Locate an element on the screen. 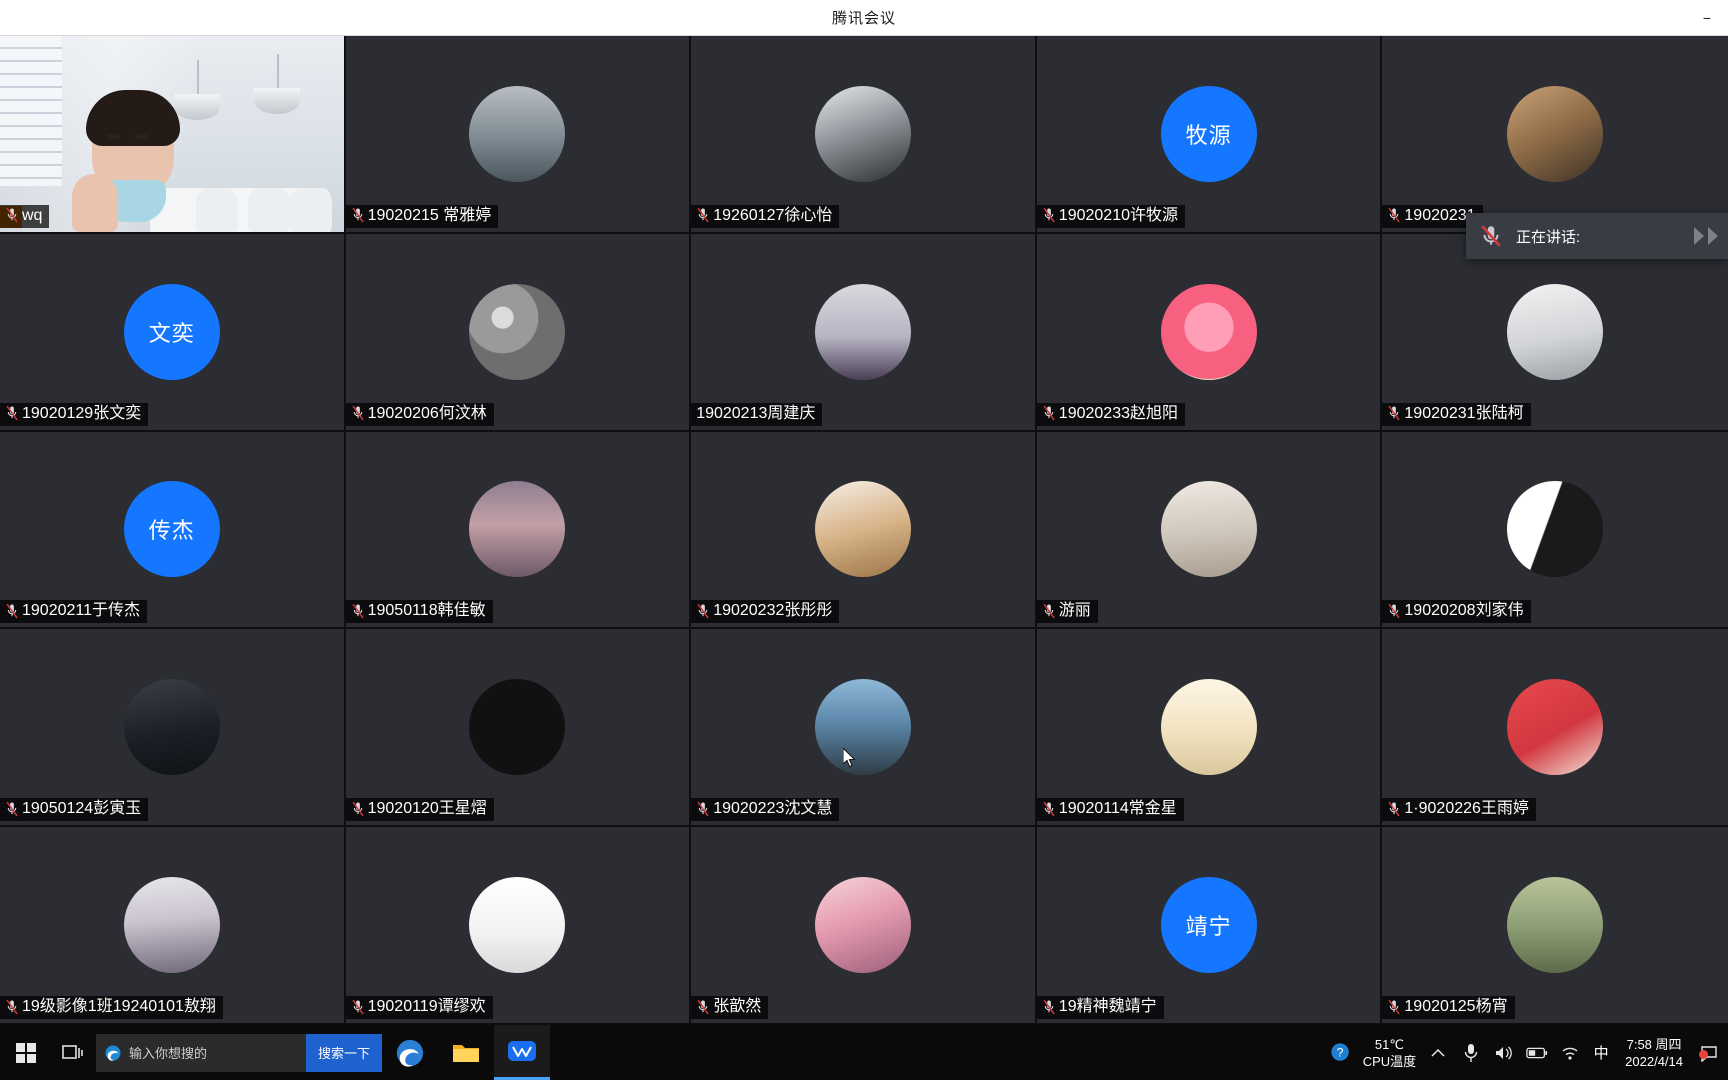  minimize-button: − is located at coordinates (1707, 18).